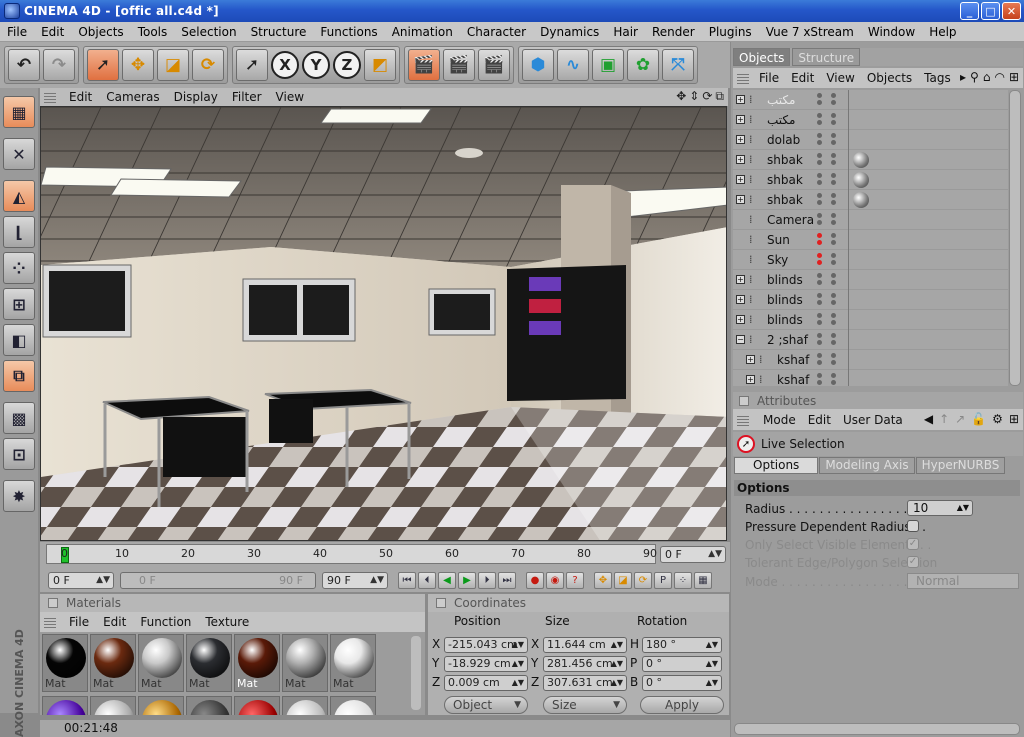 The image size is (1024, 737). I want to click on object-list-item: − ⁞ 2 ;shaf, so click(870, 340).